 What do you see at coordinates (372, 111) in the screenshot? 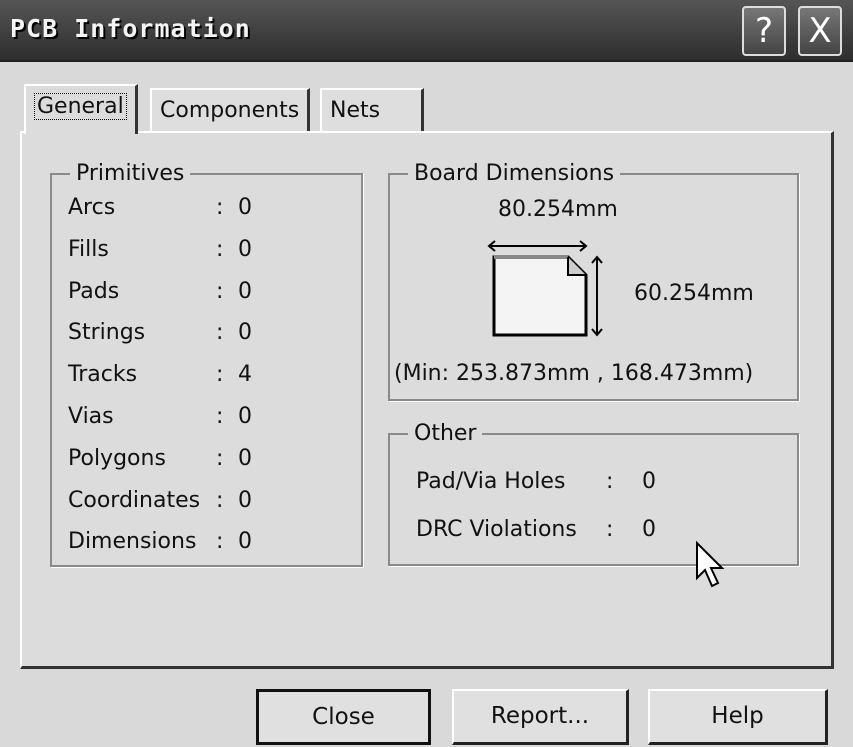
I see `tab-nets: Nets` at bounding box center [372, 111].